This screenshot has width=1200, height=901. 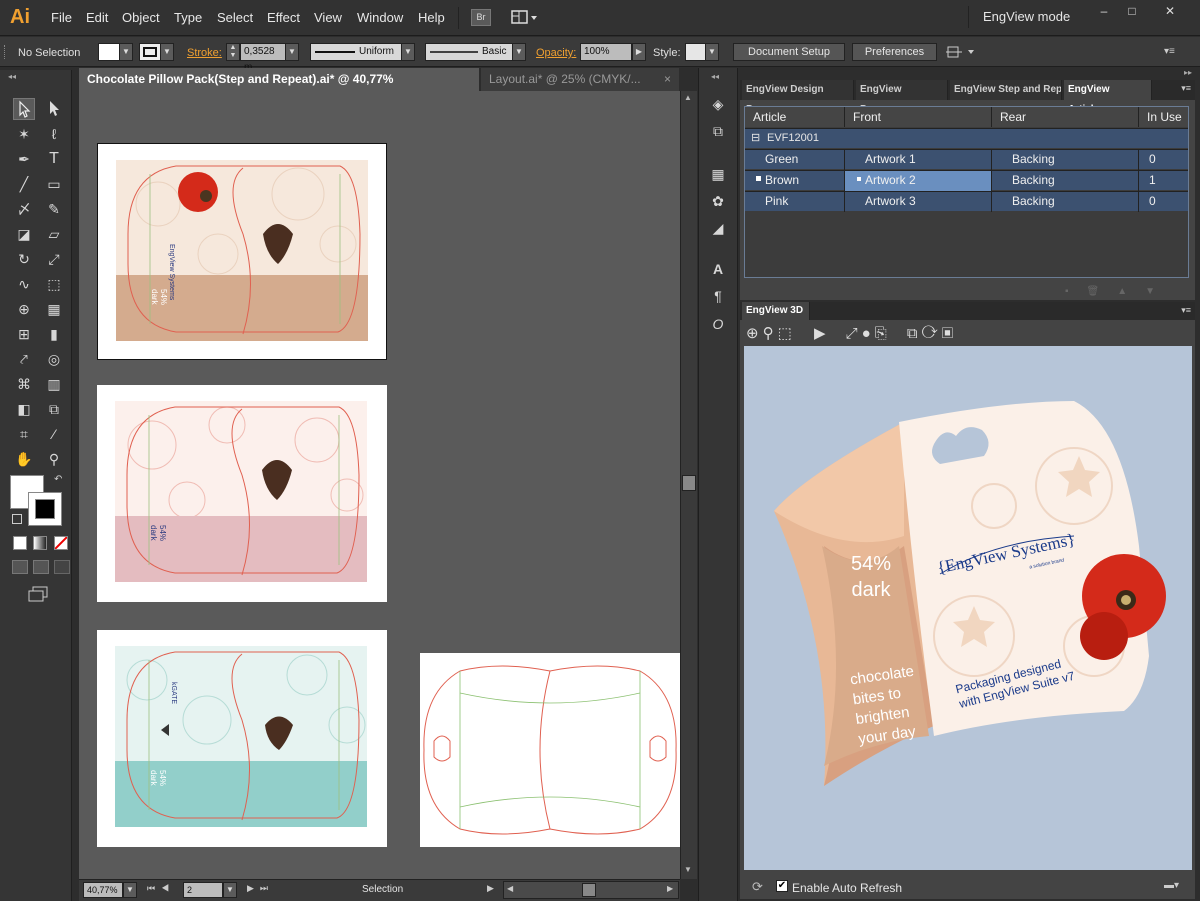 What do you see at coordinates (481, 17) in the screenshot?
I see `bridge-button: Br` at bounding box center [481, 17].